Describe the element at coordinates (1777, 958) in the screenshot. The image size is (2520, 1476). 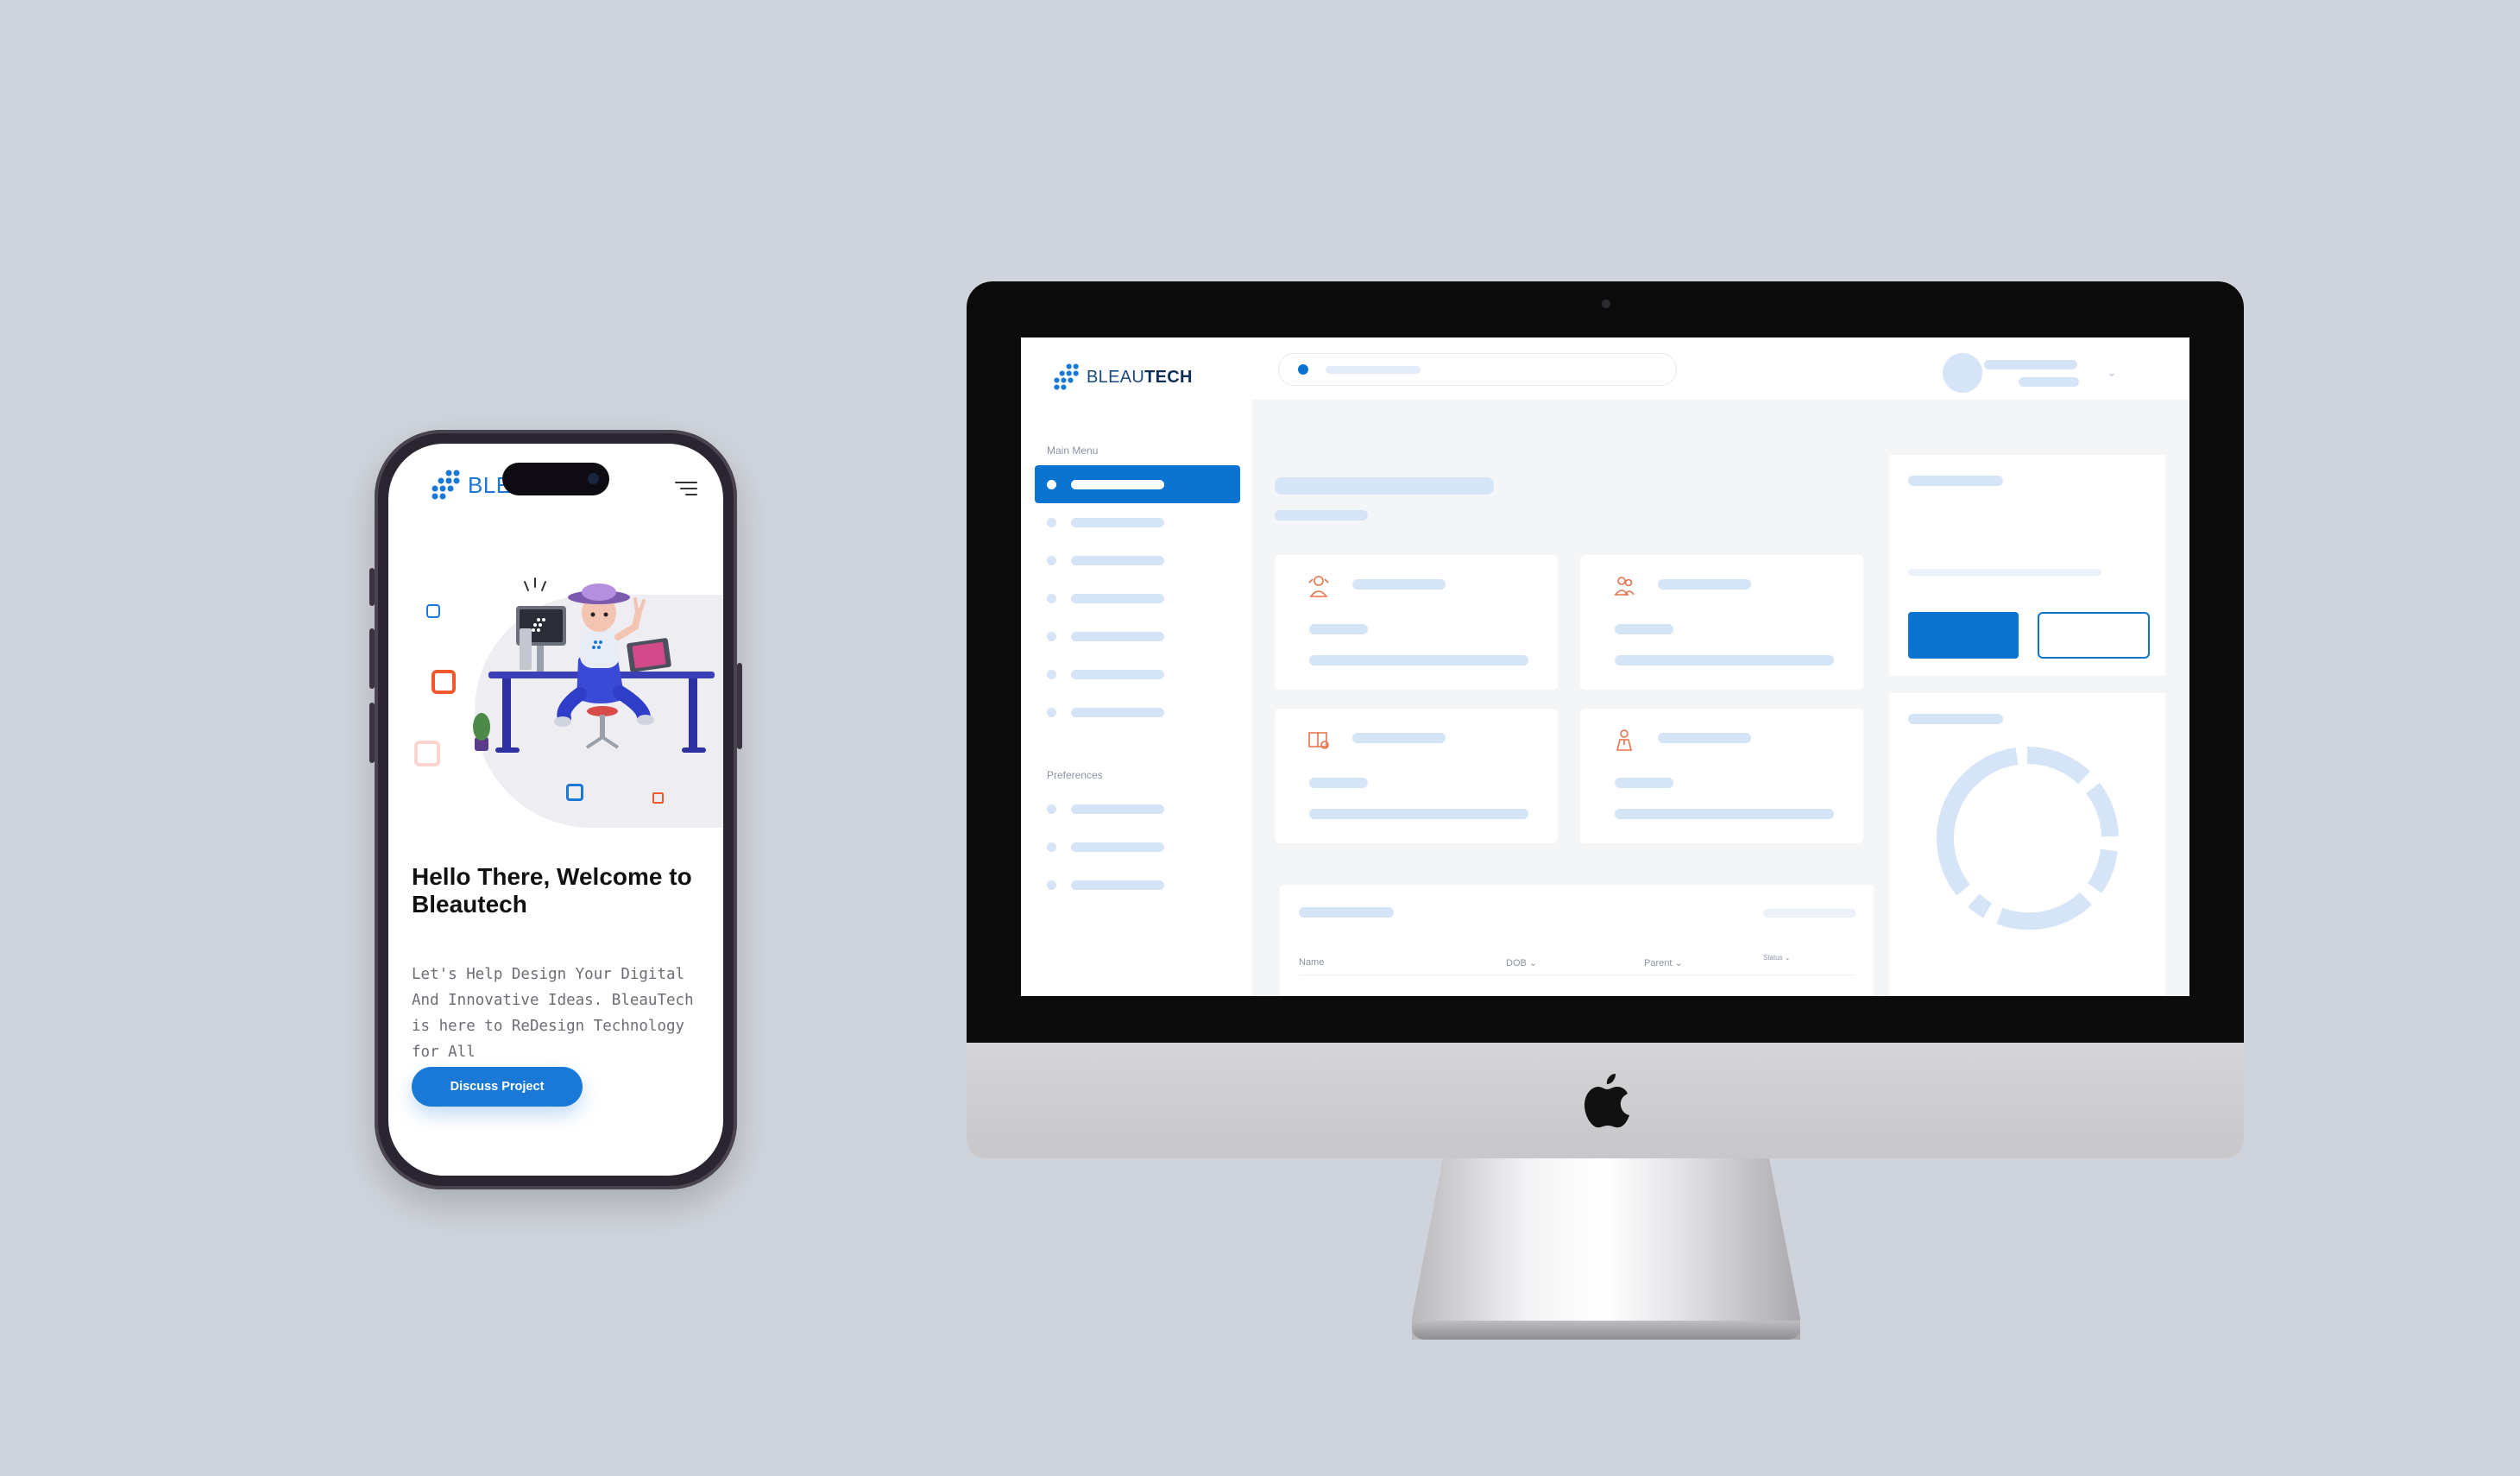
I see `column-header-status: Status ⌄` at that location.